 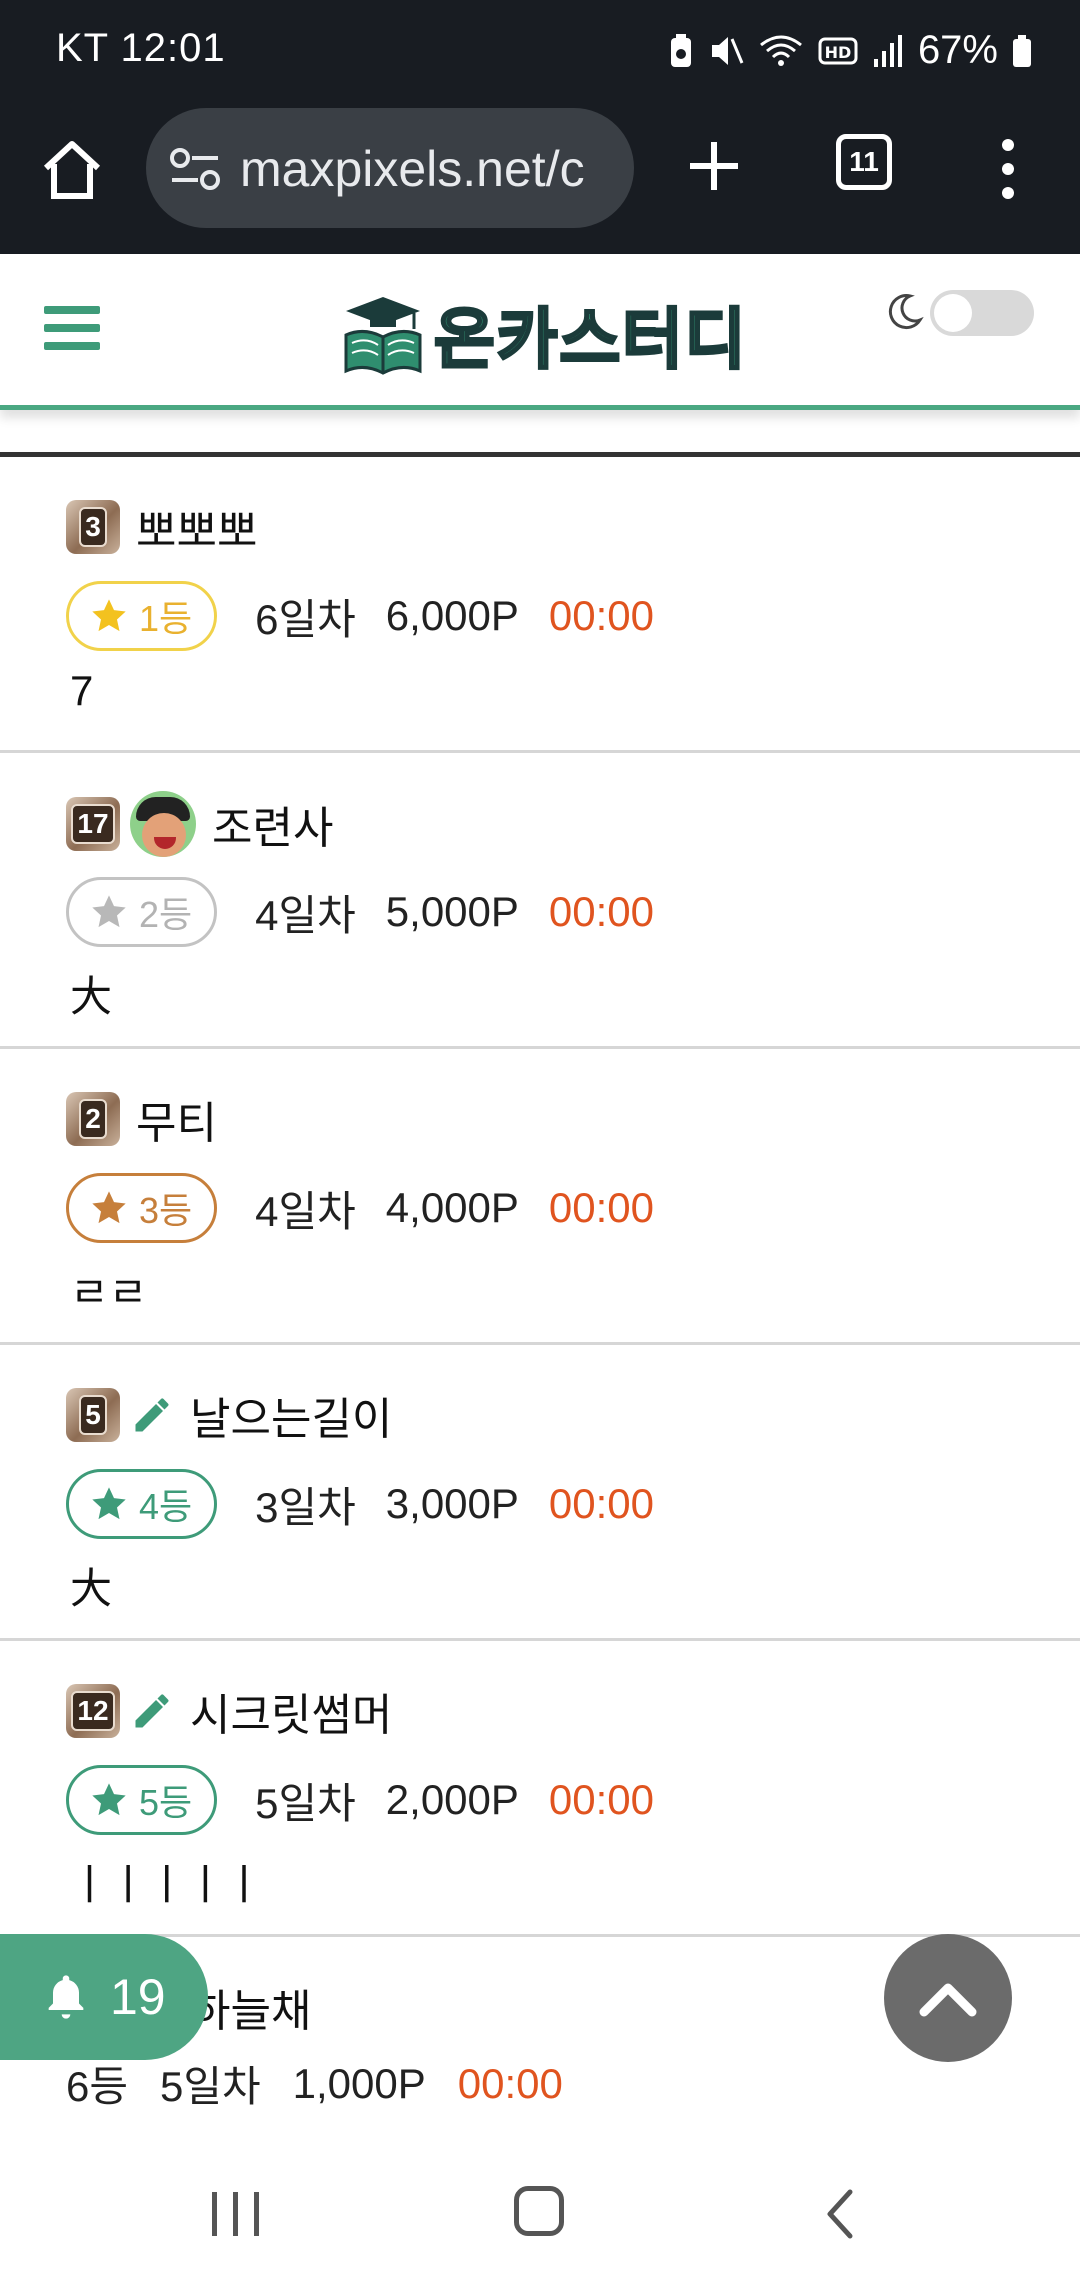 I want to click on bell-icon, so click(x=66, y=1997).